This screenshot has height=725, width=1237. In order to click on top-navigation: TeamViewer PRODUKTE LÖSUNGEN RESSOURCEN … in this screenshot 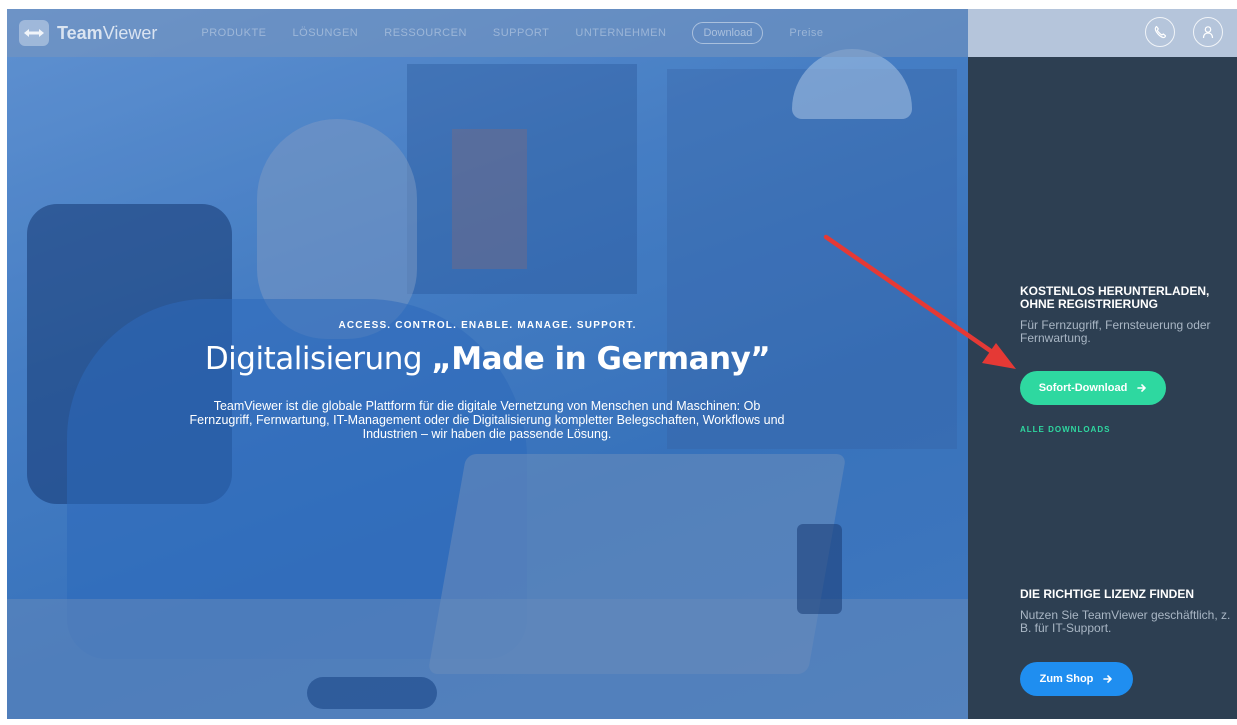, I will do `click(622, 33)`.